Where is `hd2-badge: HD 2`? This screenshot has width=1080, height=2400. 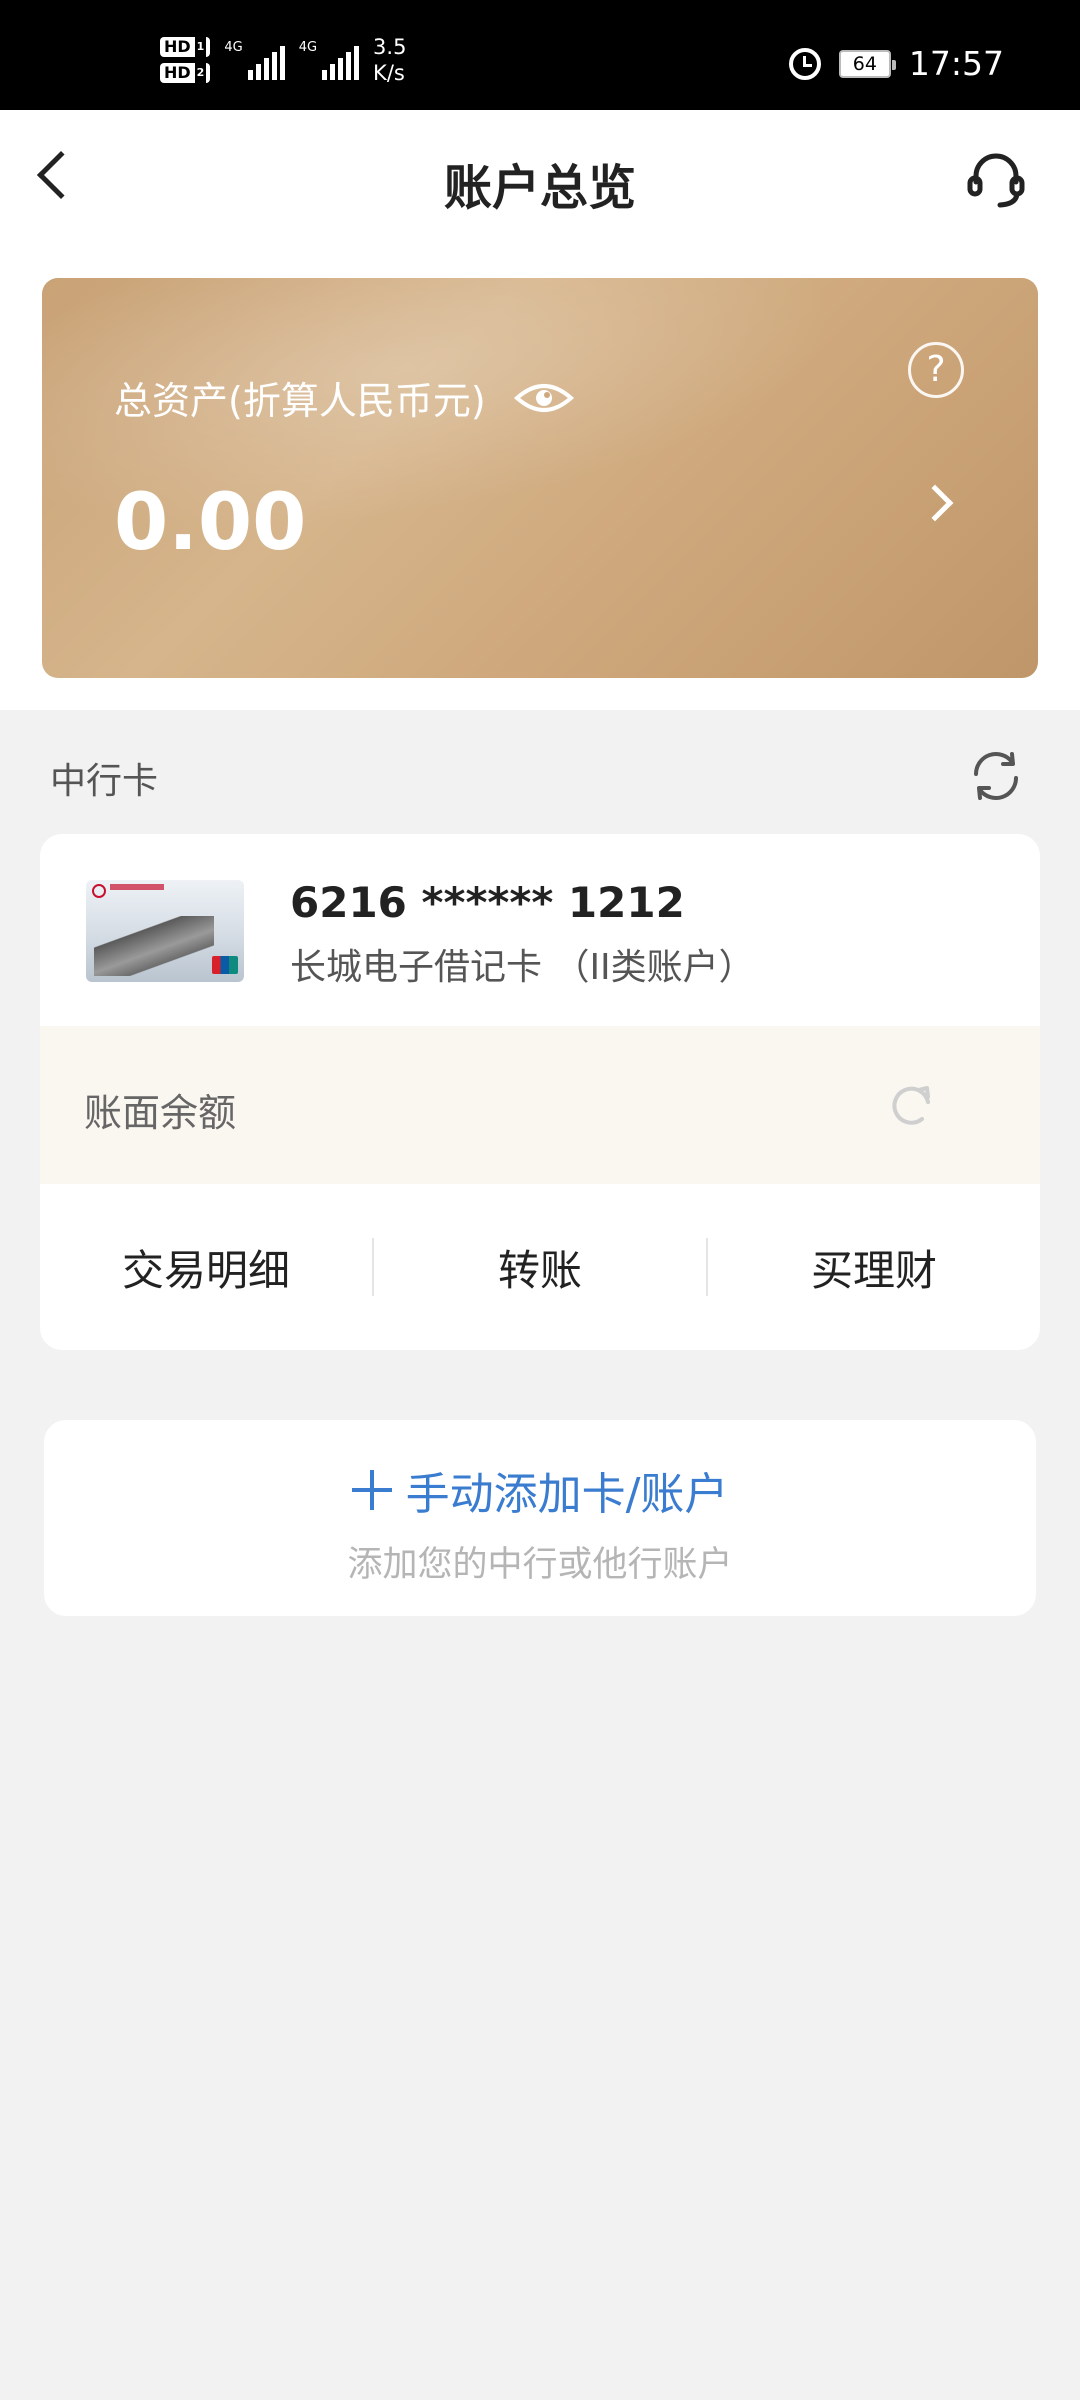 hd2-badge: HD 2 is located at coordinates (185, 73).